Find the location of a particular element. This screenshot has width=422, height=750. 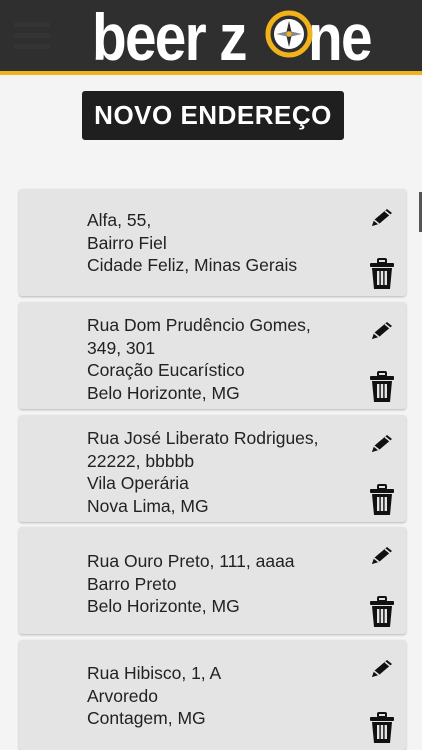

address-line: Rua Hibisco, 1, A is located at coordinates (154, 673).